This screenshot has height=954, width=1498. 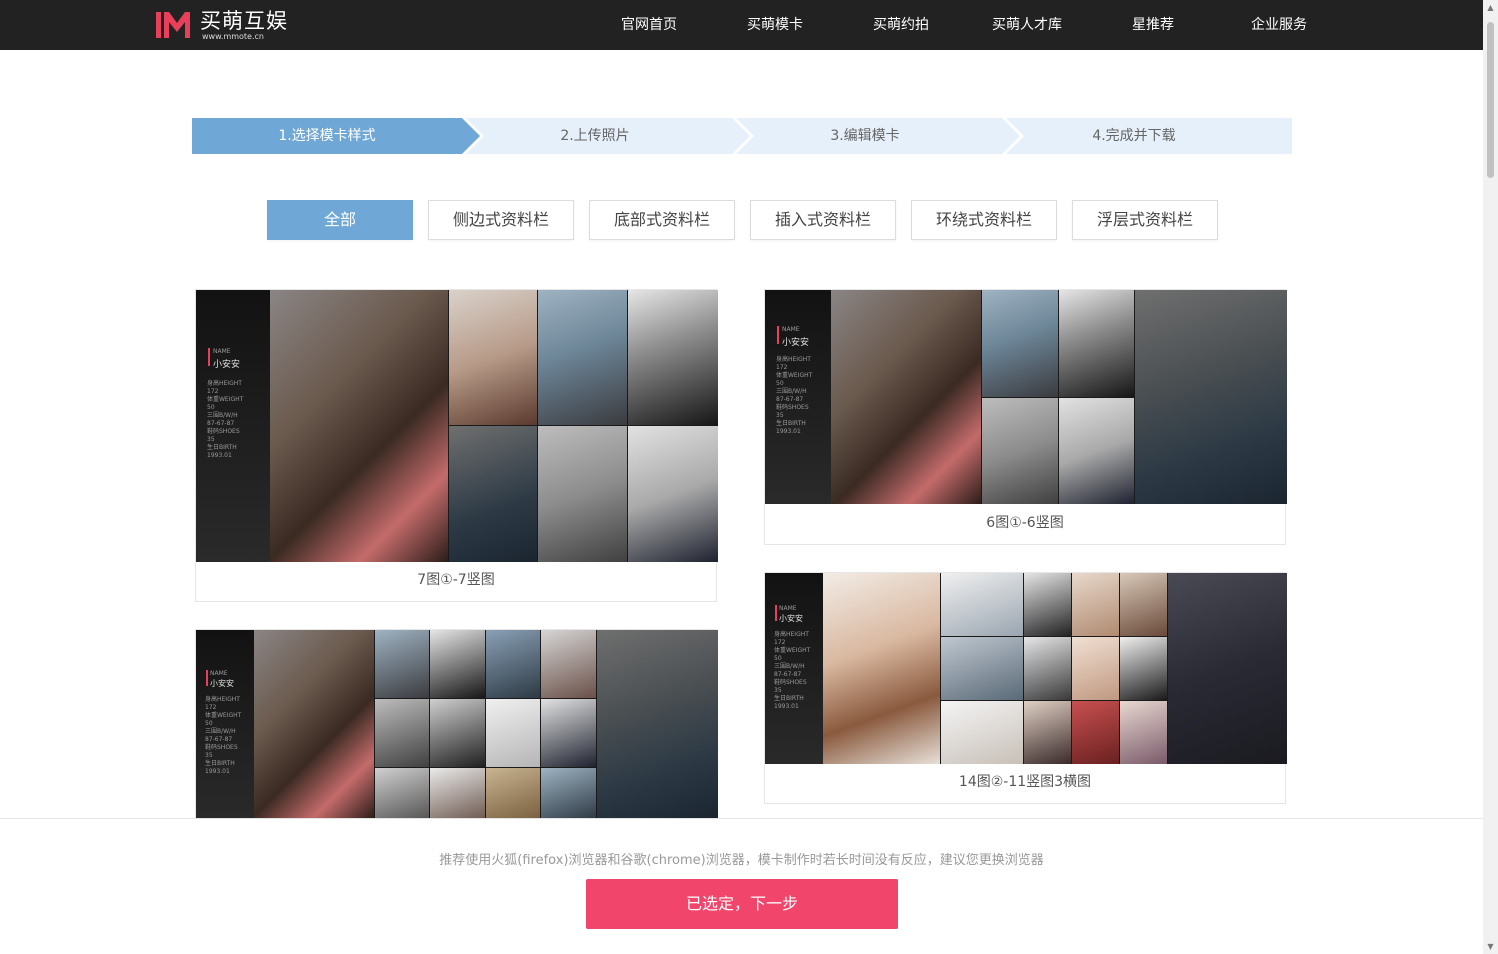 I want to click on logo-text: 买萌互娱 www.mmote.cn, so click(x=244, y=25).